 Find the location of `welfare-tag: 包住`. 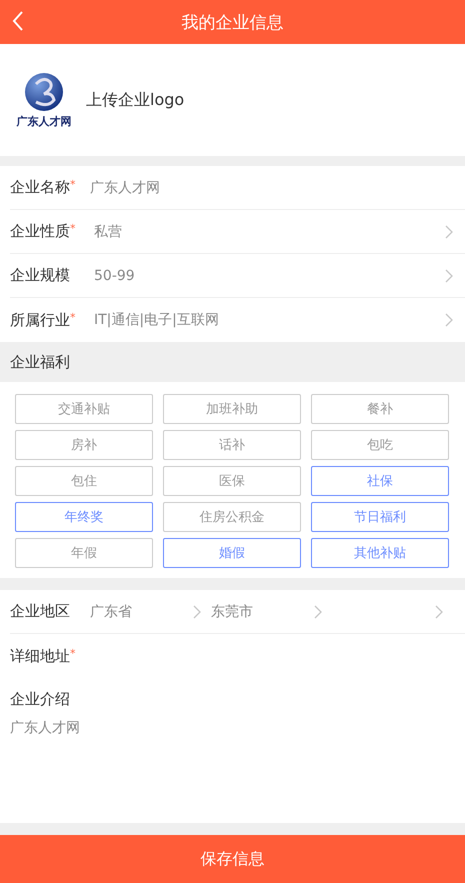

welfare-tag: 包住 is located at coordinates (84, 481).